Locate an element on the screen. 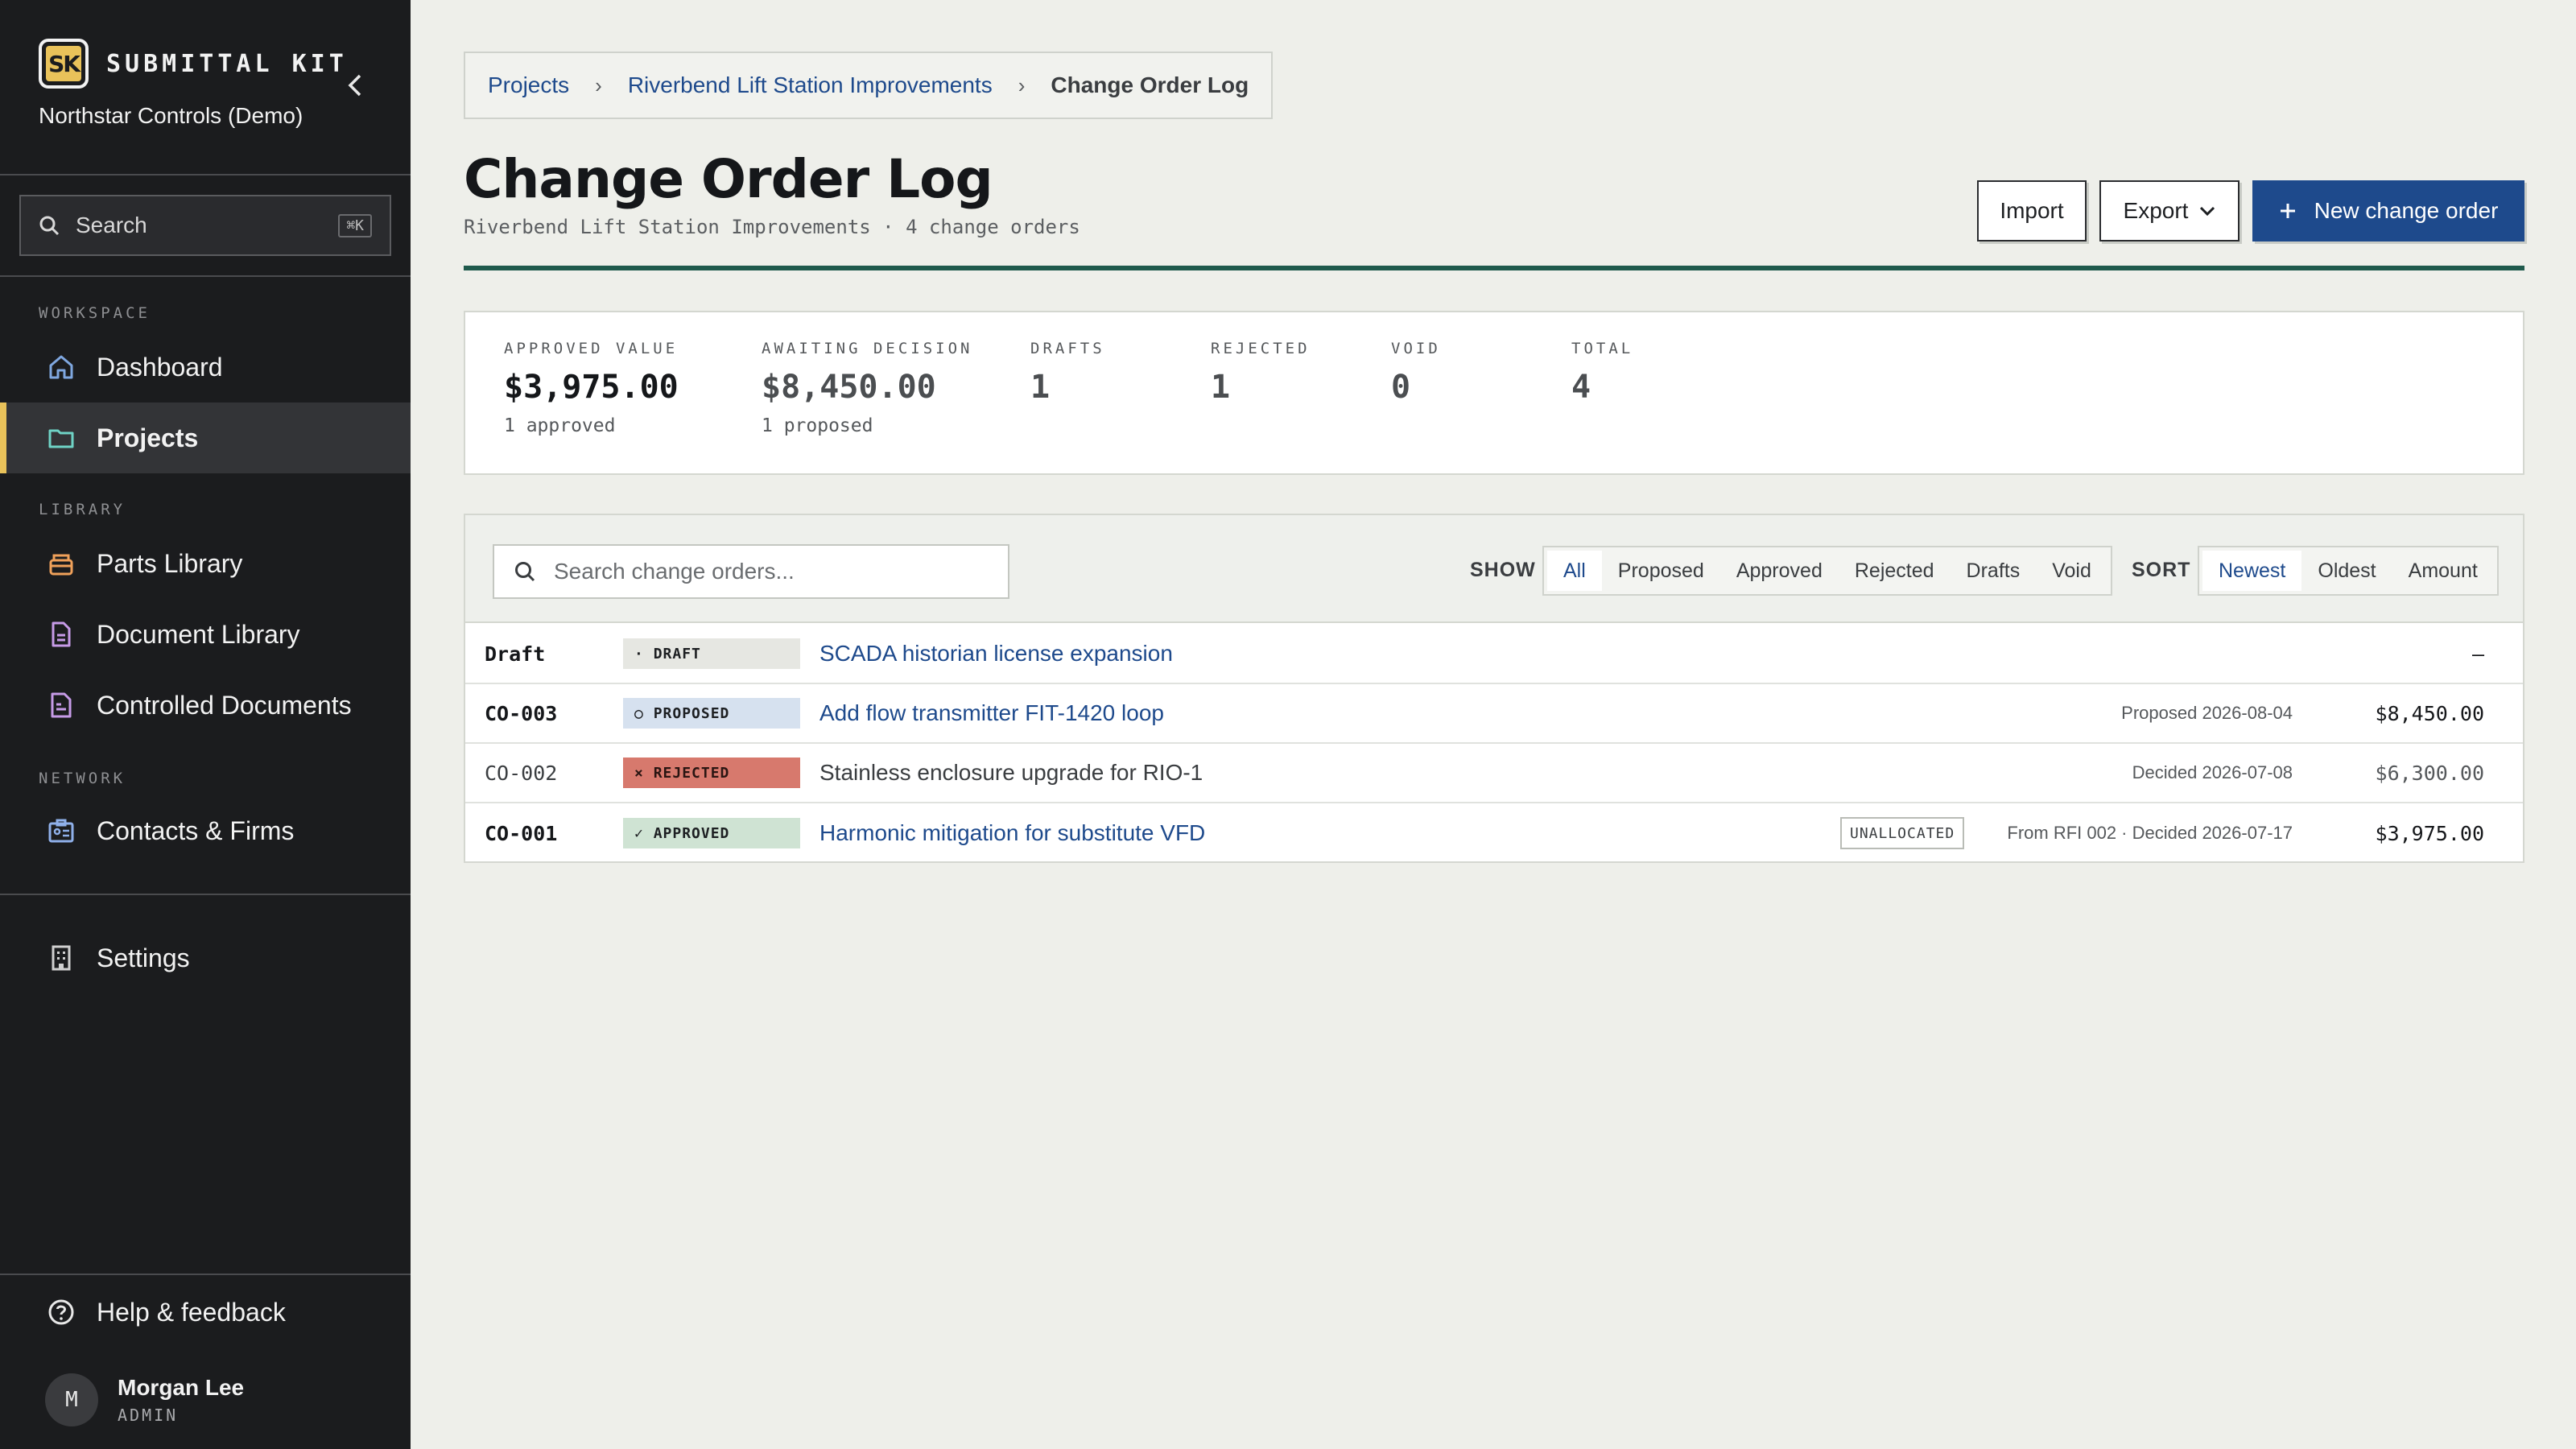 Image resolution: width=2576 pixels, height=1449 pixels. filter-void: Void is located at coordinates (2071, 571).